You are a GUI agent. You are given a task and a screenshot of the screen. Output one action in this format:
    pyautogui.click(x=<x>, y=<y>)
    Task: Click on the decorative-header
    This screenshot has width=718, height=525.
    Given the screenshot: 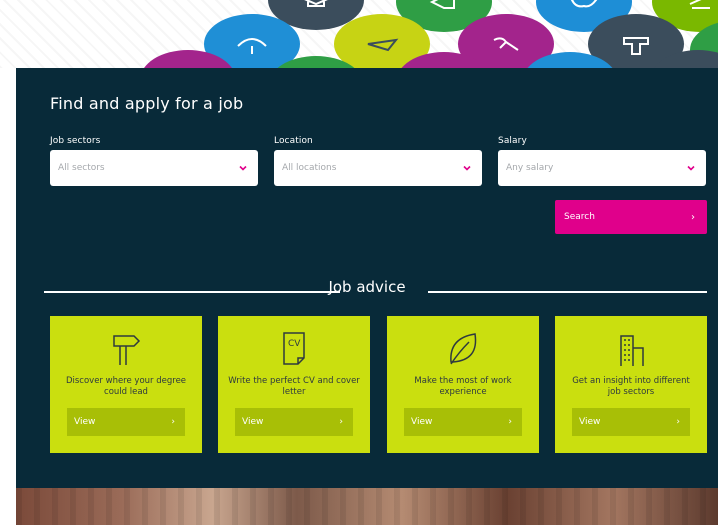 What is the action you would take?
    pyautogui.click(x=359, y=34)
    